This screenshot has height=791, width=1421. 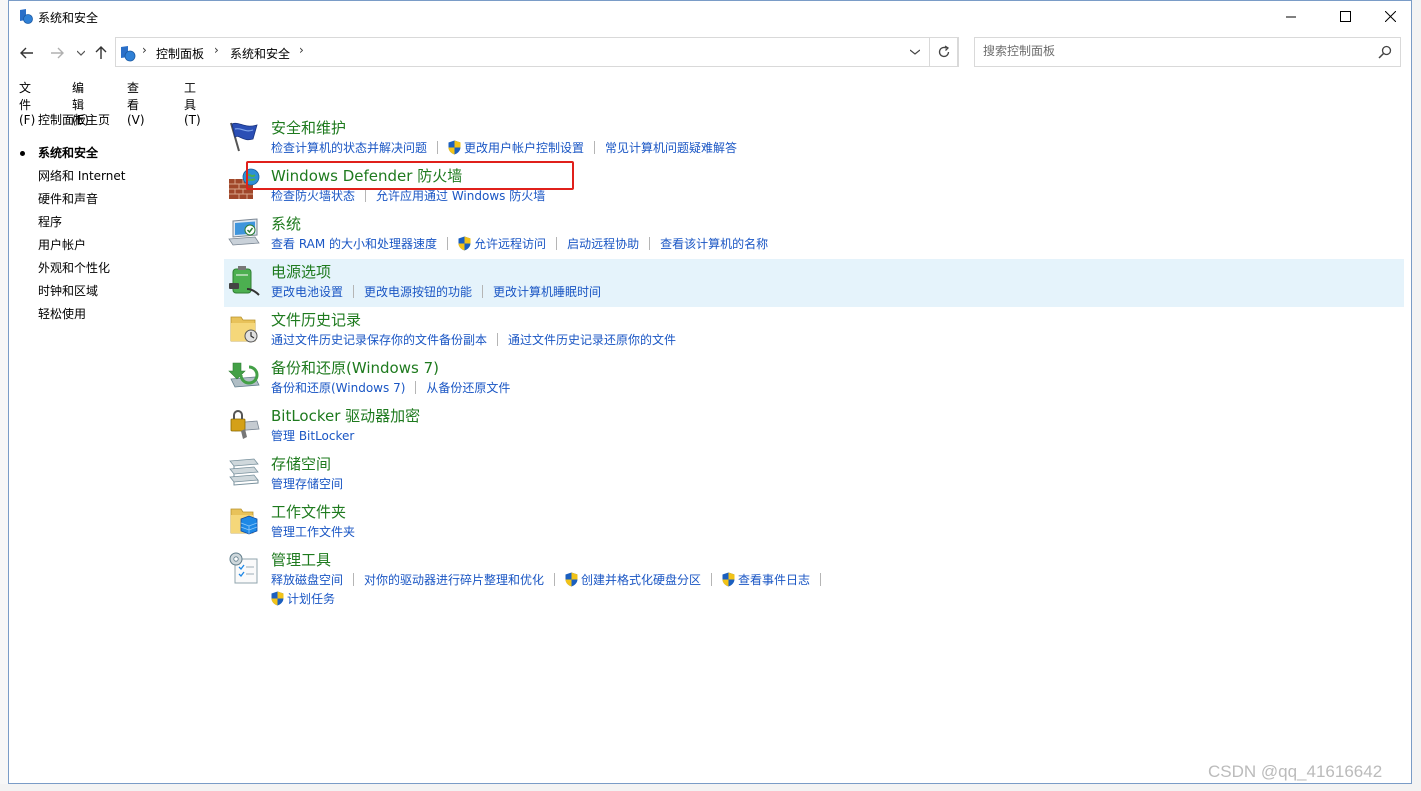 I want to click on category-title: 存储空间, so click(x=301, y=463).